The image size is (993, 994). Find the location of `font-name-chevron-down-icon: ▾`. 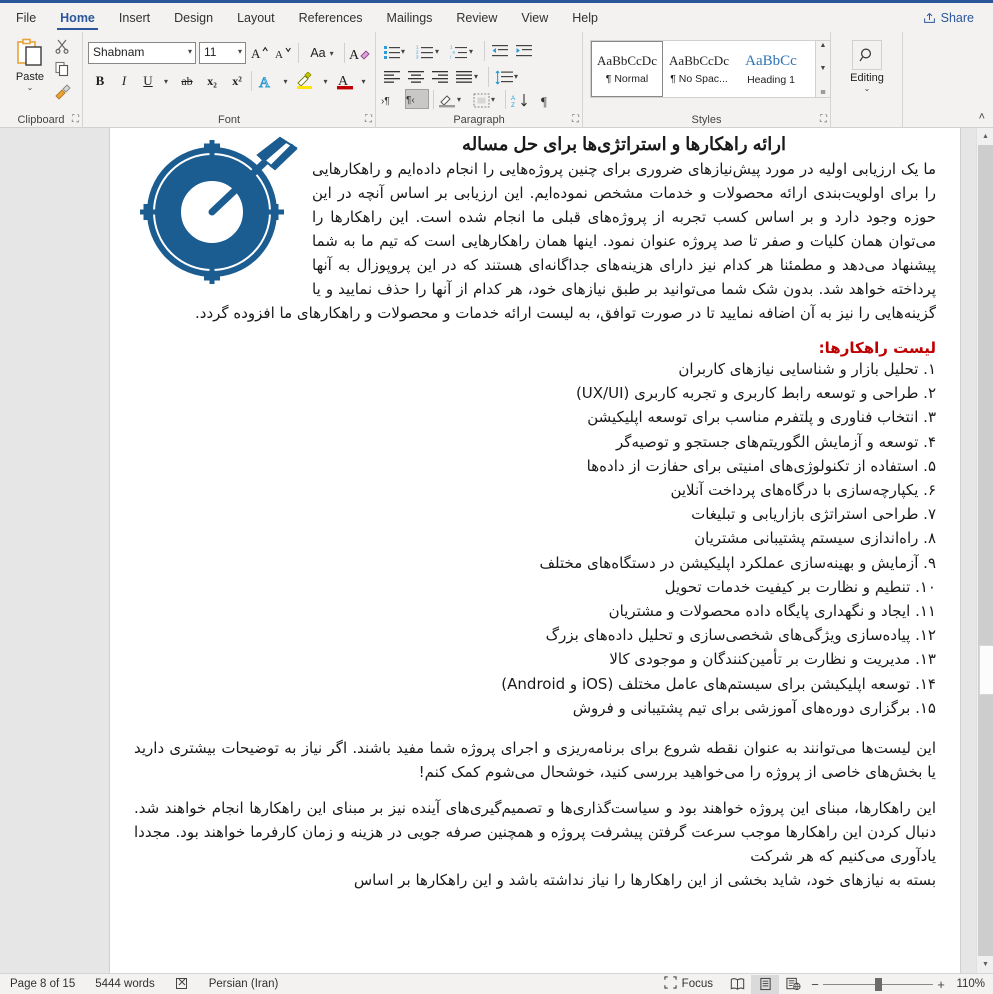

font-name-chevron-down-icon: ▾ is located at coordinates (190, 52).